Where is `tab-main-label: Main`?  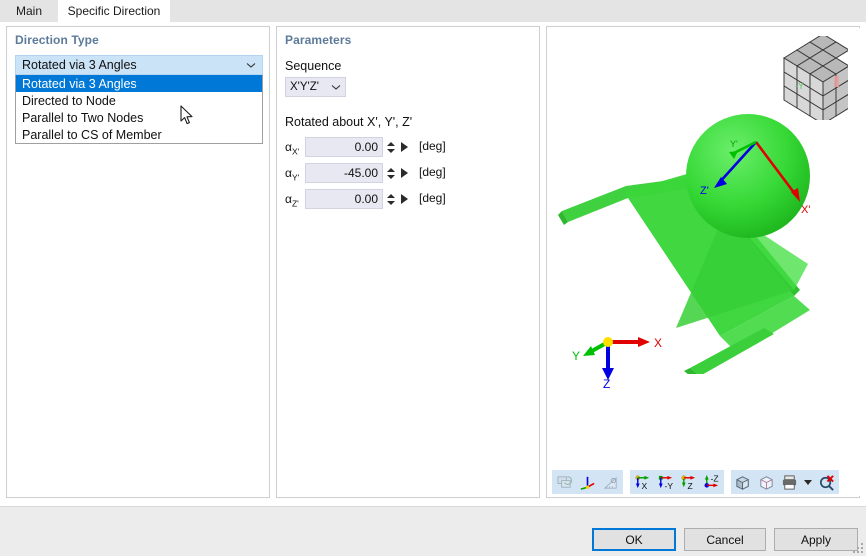 tab-main-label: Main is located at coordinates (28, 11).